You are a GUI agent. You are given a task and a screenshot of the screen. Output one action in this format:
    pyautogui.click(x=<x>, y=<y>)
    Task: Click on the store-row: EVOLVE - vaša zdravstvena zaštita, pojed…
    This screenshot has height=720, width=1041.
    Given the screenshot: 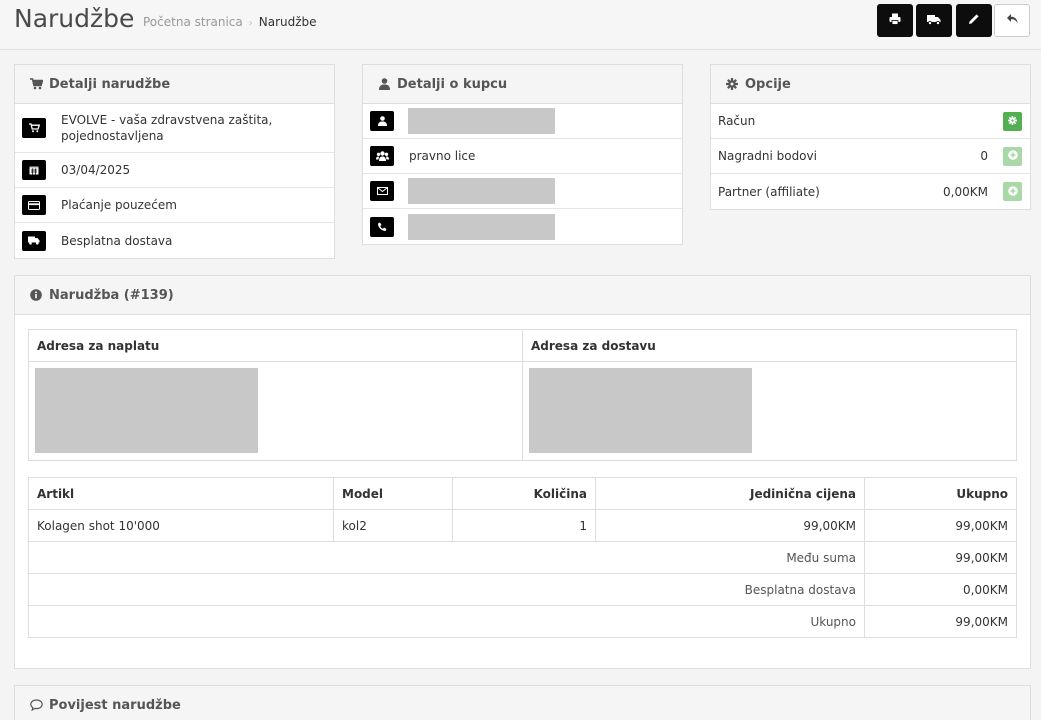 What is the action you would take?
    pyautogui.click(x=174, y=128)
    